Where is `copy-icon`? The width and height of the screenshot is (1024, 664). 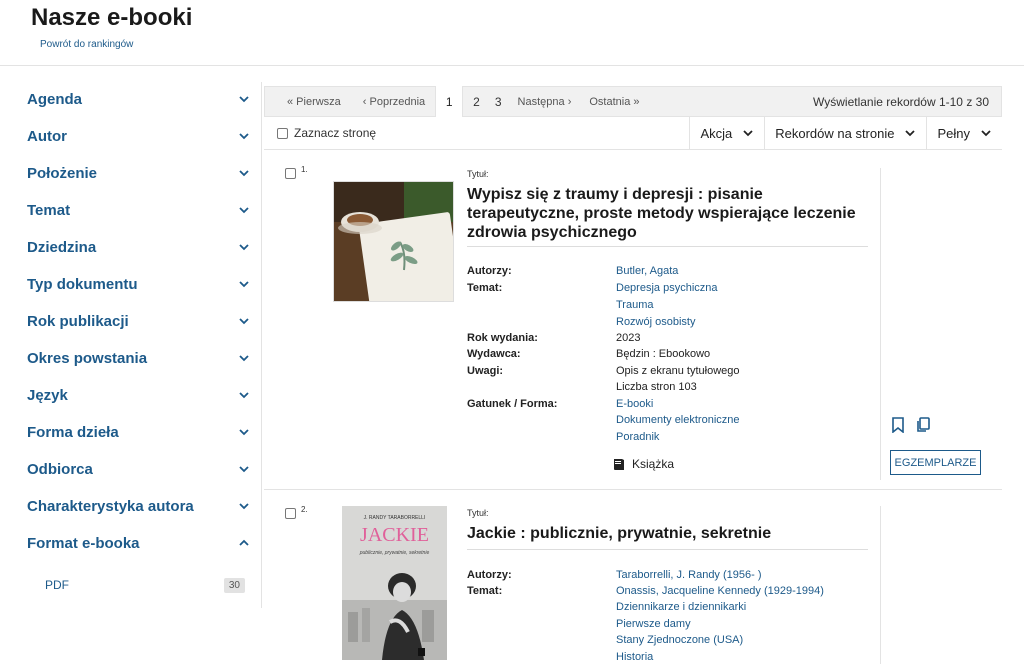 copy-icon is located at coordinates (923, 425).